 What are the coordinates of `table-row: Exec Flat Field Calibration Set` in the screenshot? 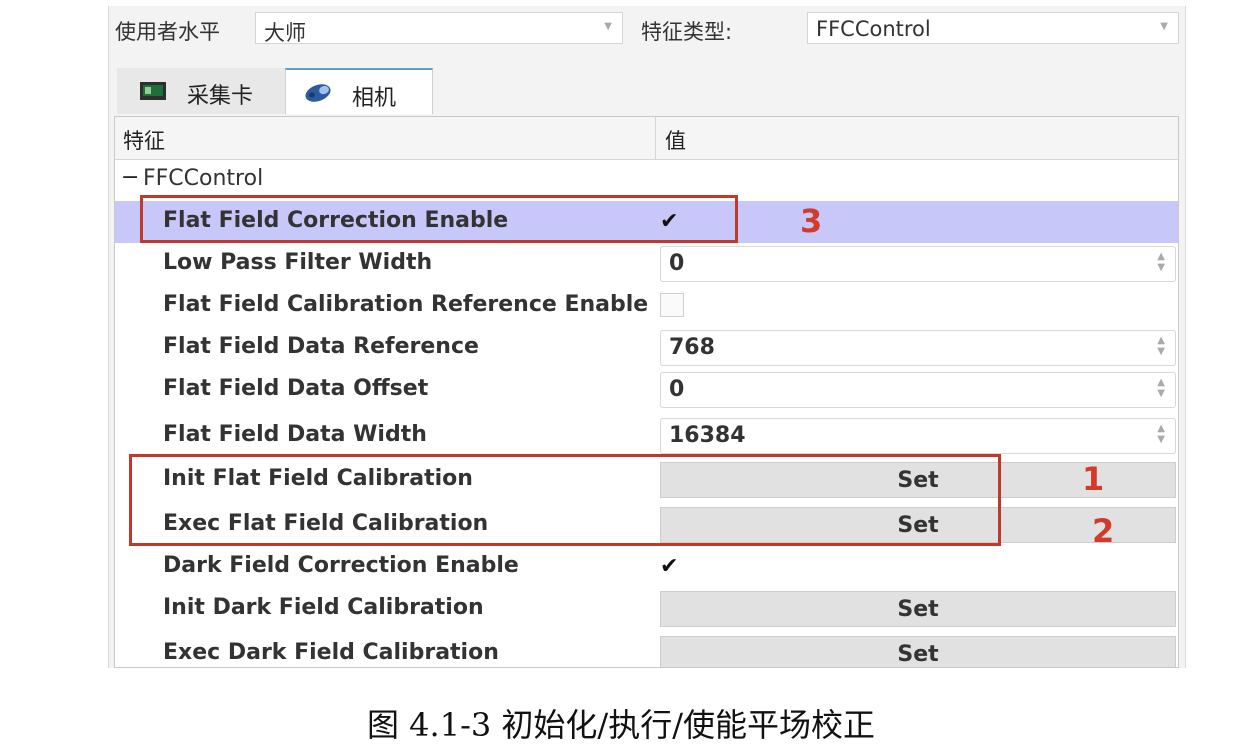 It's located at (646, 525).